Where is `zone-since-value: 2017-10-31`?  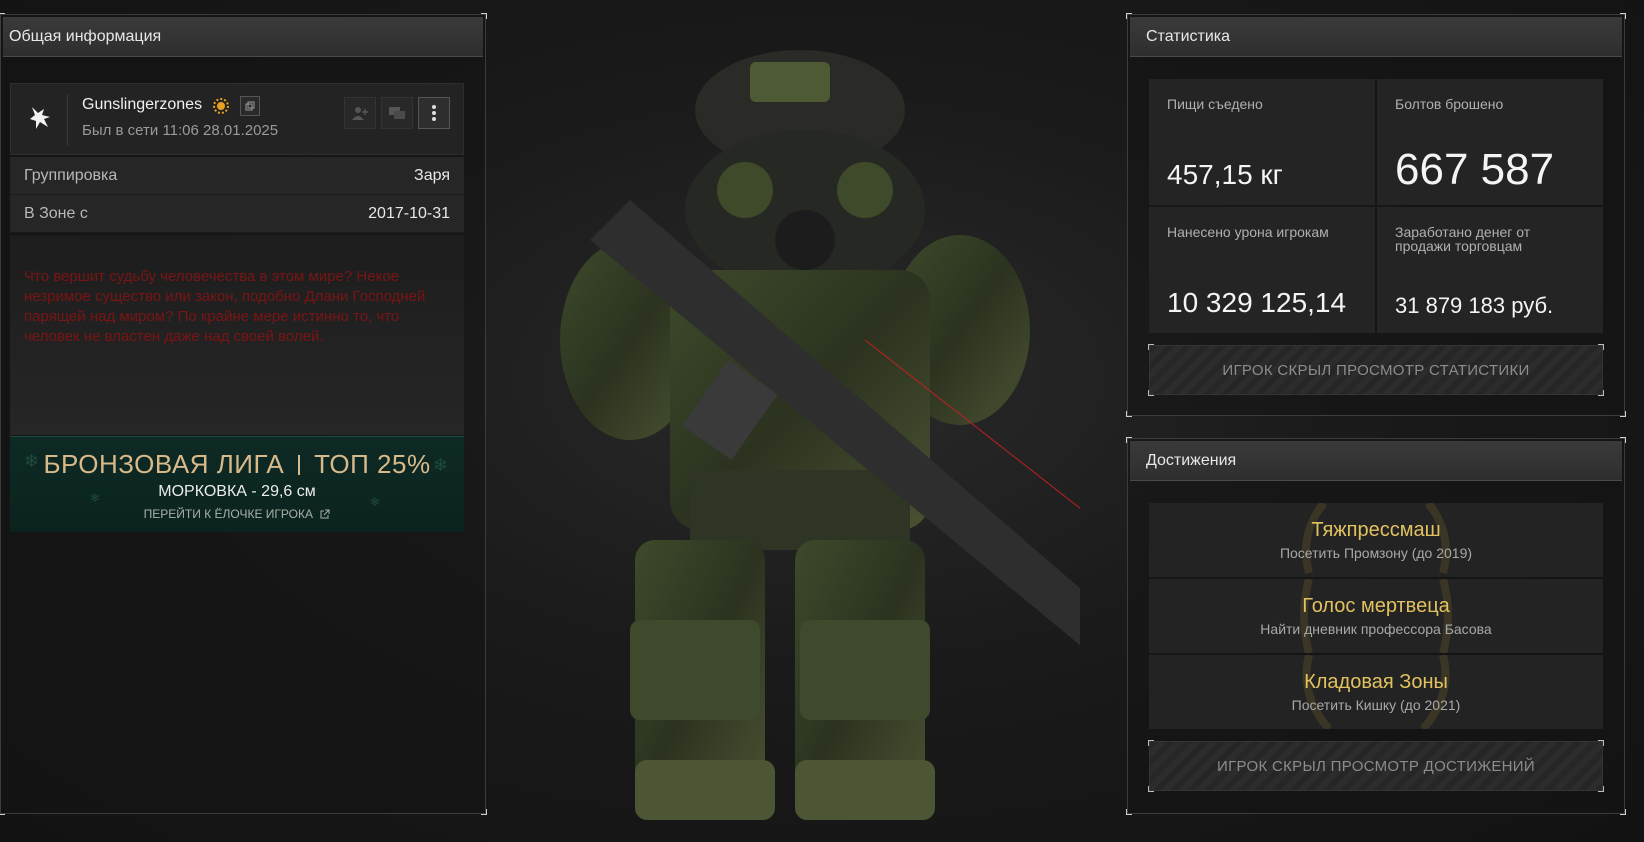
zone-since-value: 2017-10-31 is located at coordinates (409, 213).